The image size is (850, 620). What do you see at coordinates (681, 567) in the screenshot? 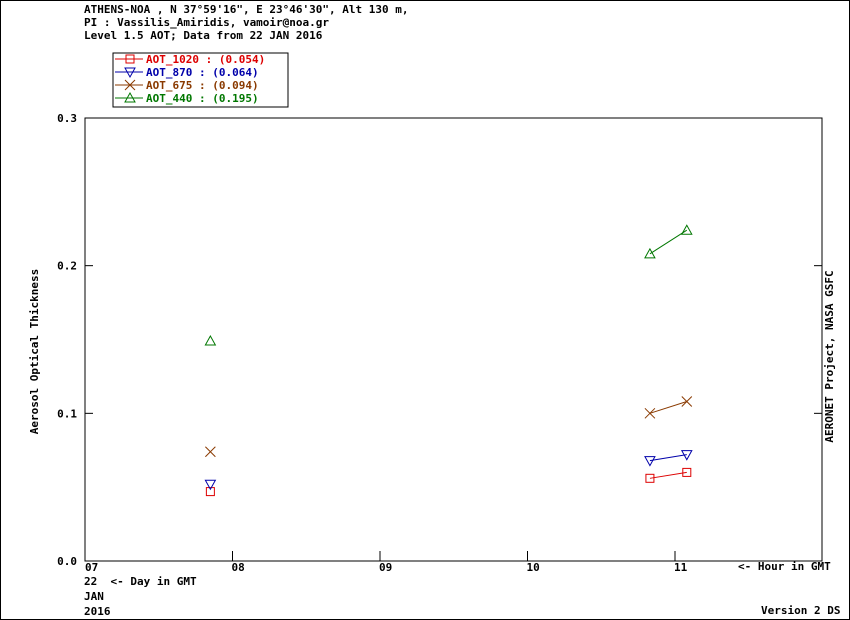
I see `x-tick-label: 11` at bounding box center [681, 567].